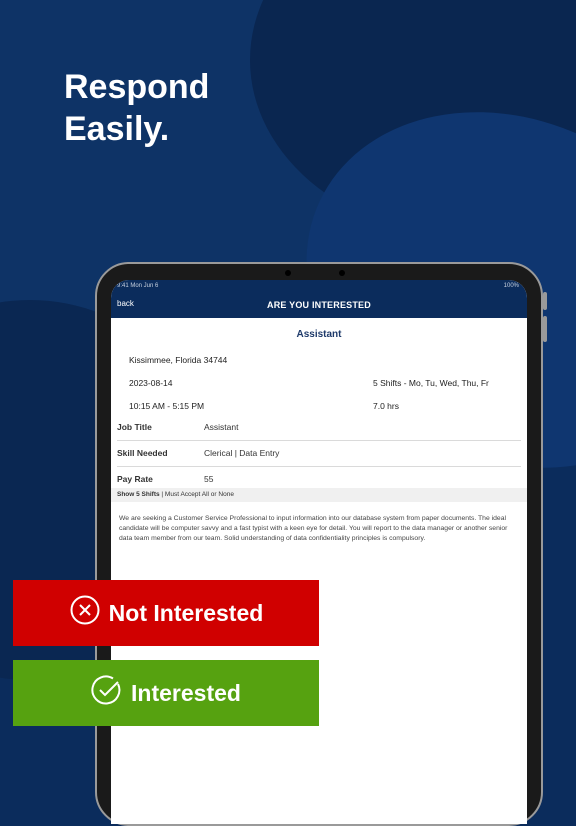 This screenshot has width=576, height=826. I want to click on detail-row-job-title: Job Title Assistant, so click(319, 427).